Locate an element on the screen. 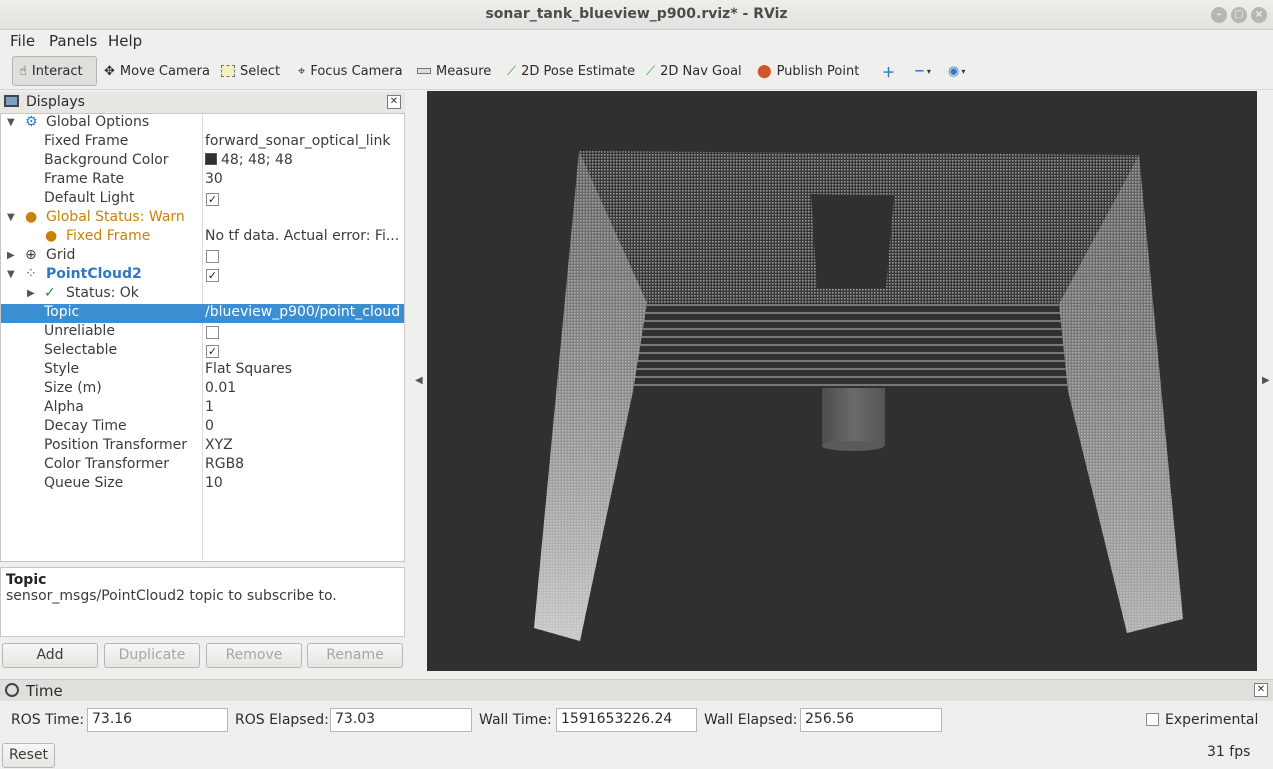  row-key: Status: Ok is located at coordinates (102, 293).